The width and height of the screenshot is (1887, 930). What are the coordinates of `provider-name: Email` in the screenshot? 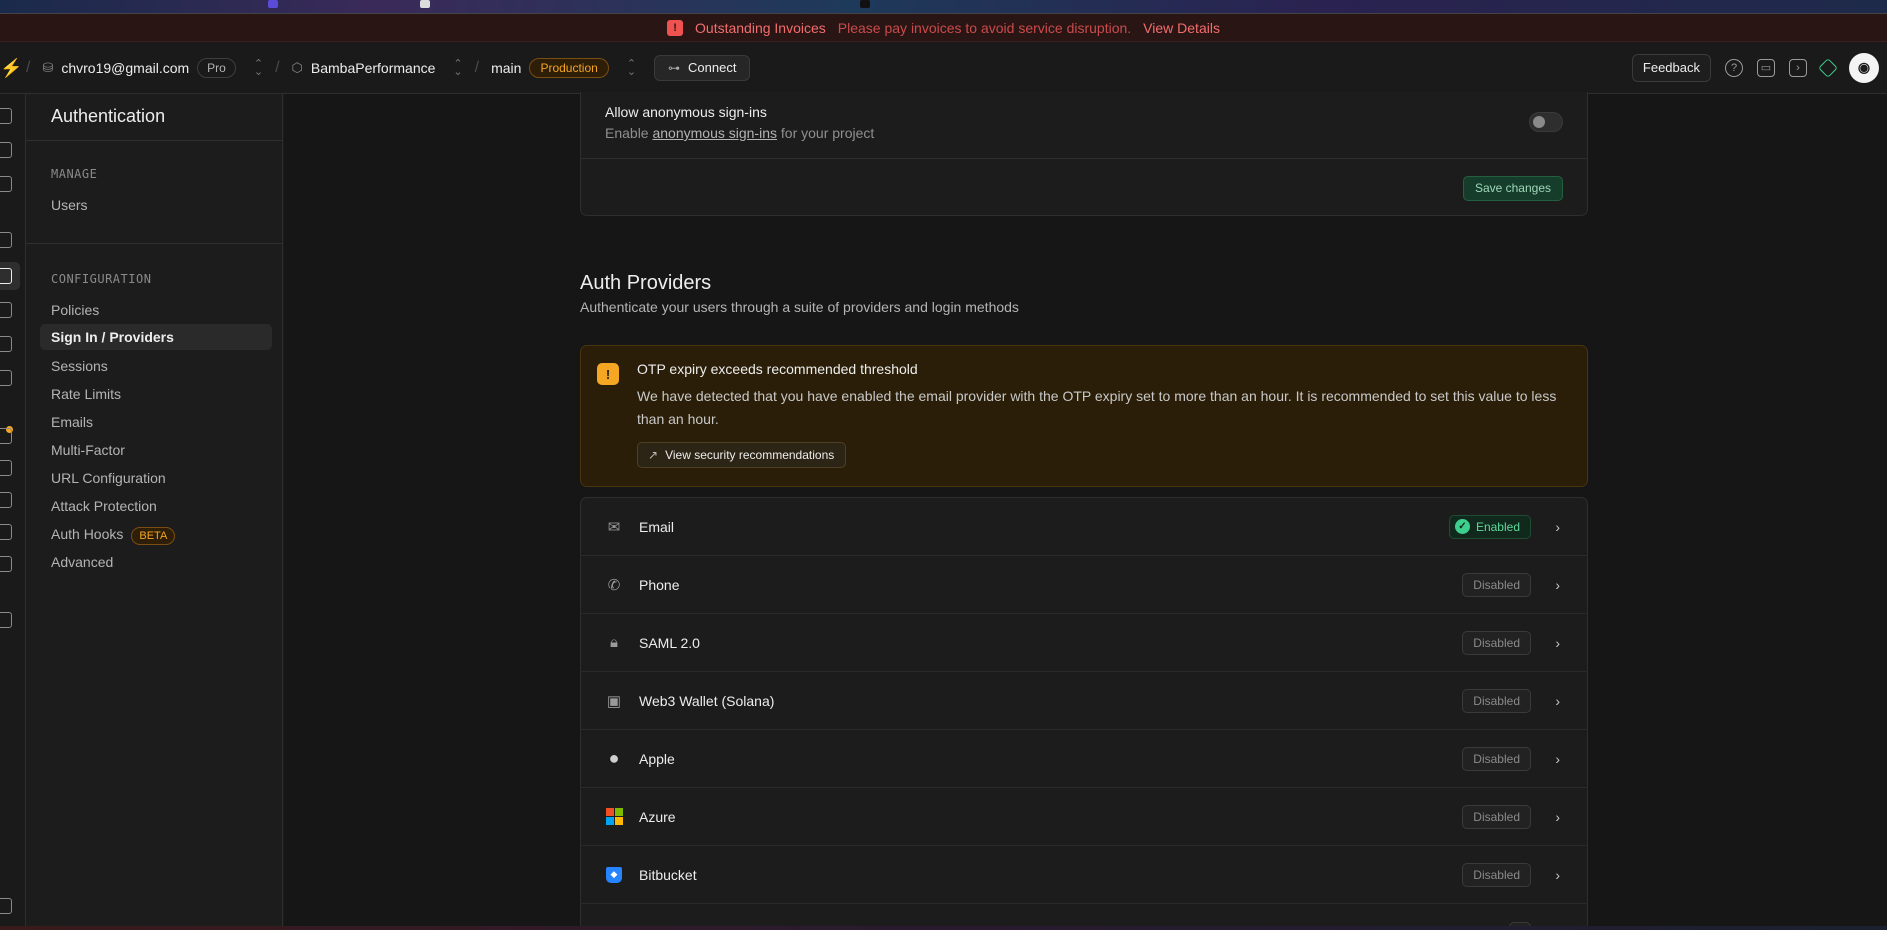 It's located at (657, 526).